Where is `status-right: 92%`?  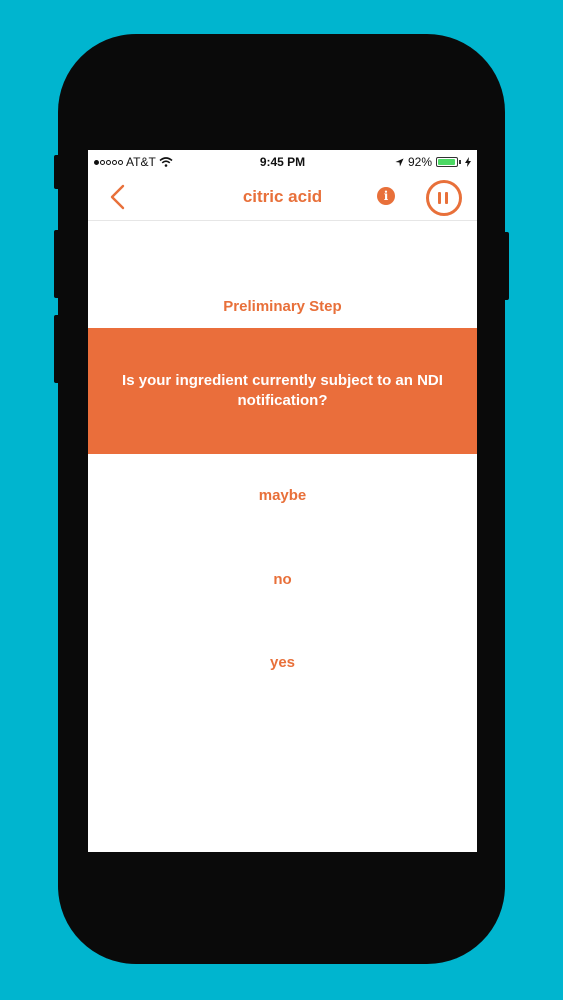
status-right: 92% is located at coordinates (433, 162).